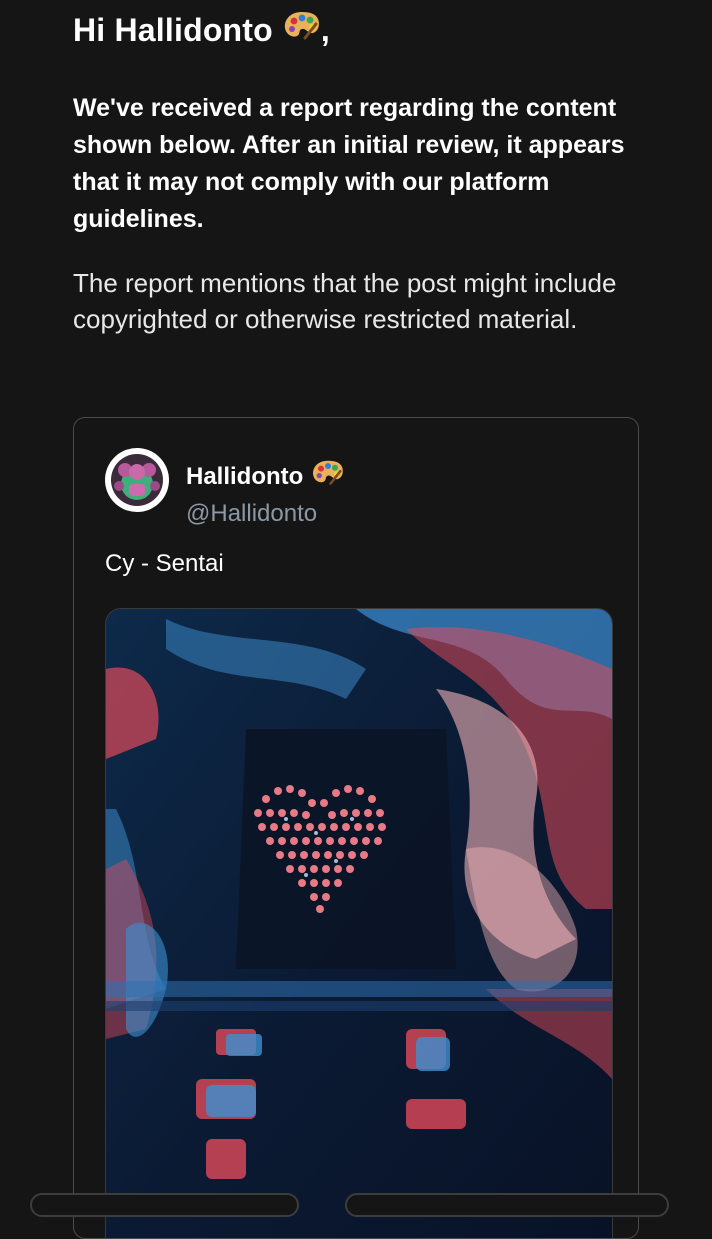 The width and height of the screenshot is (712, 1239). I want to click on post-display-name: Hallidonto, so click(265, 476).